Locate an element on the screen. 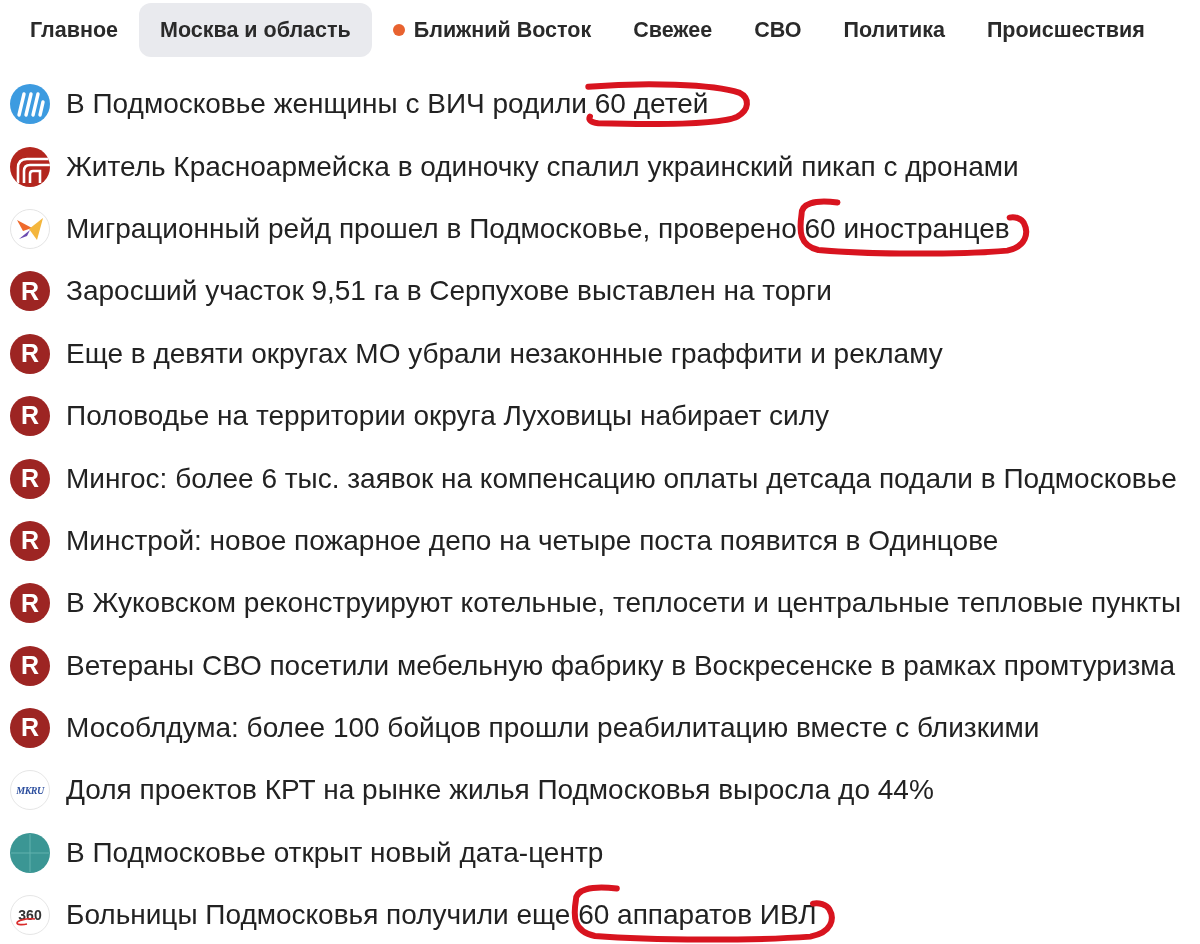 The height and width of the screenshot is (944, 1200). news-headline: В Подмосковье женщины с ВИЧ родили 60 детей is located at coordinates (410, 104).